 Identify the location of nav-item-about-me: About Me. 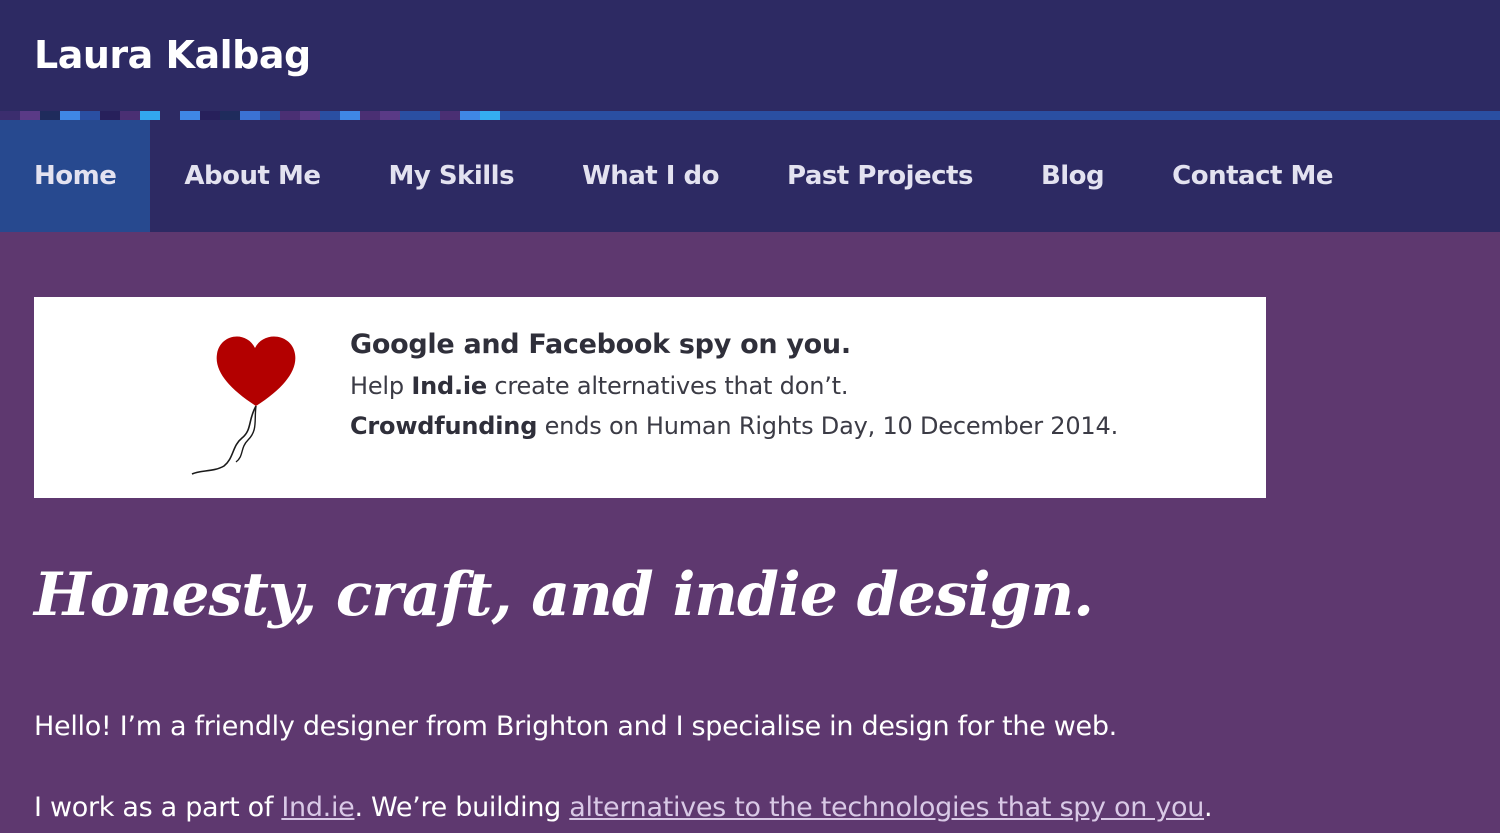
(252, 176).